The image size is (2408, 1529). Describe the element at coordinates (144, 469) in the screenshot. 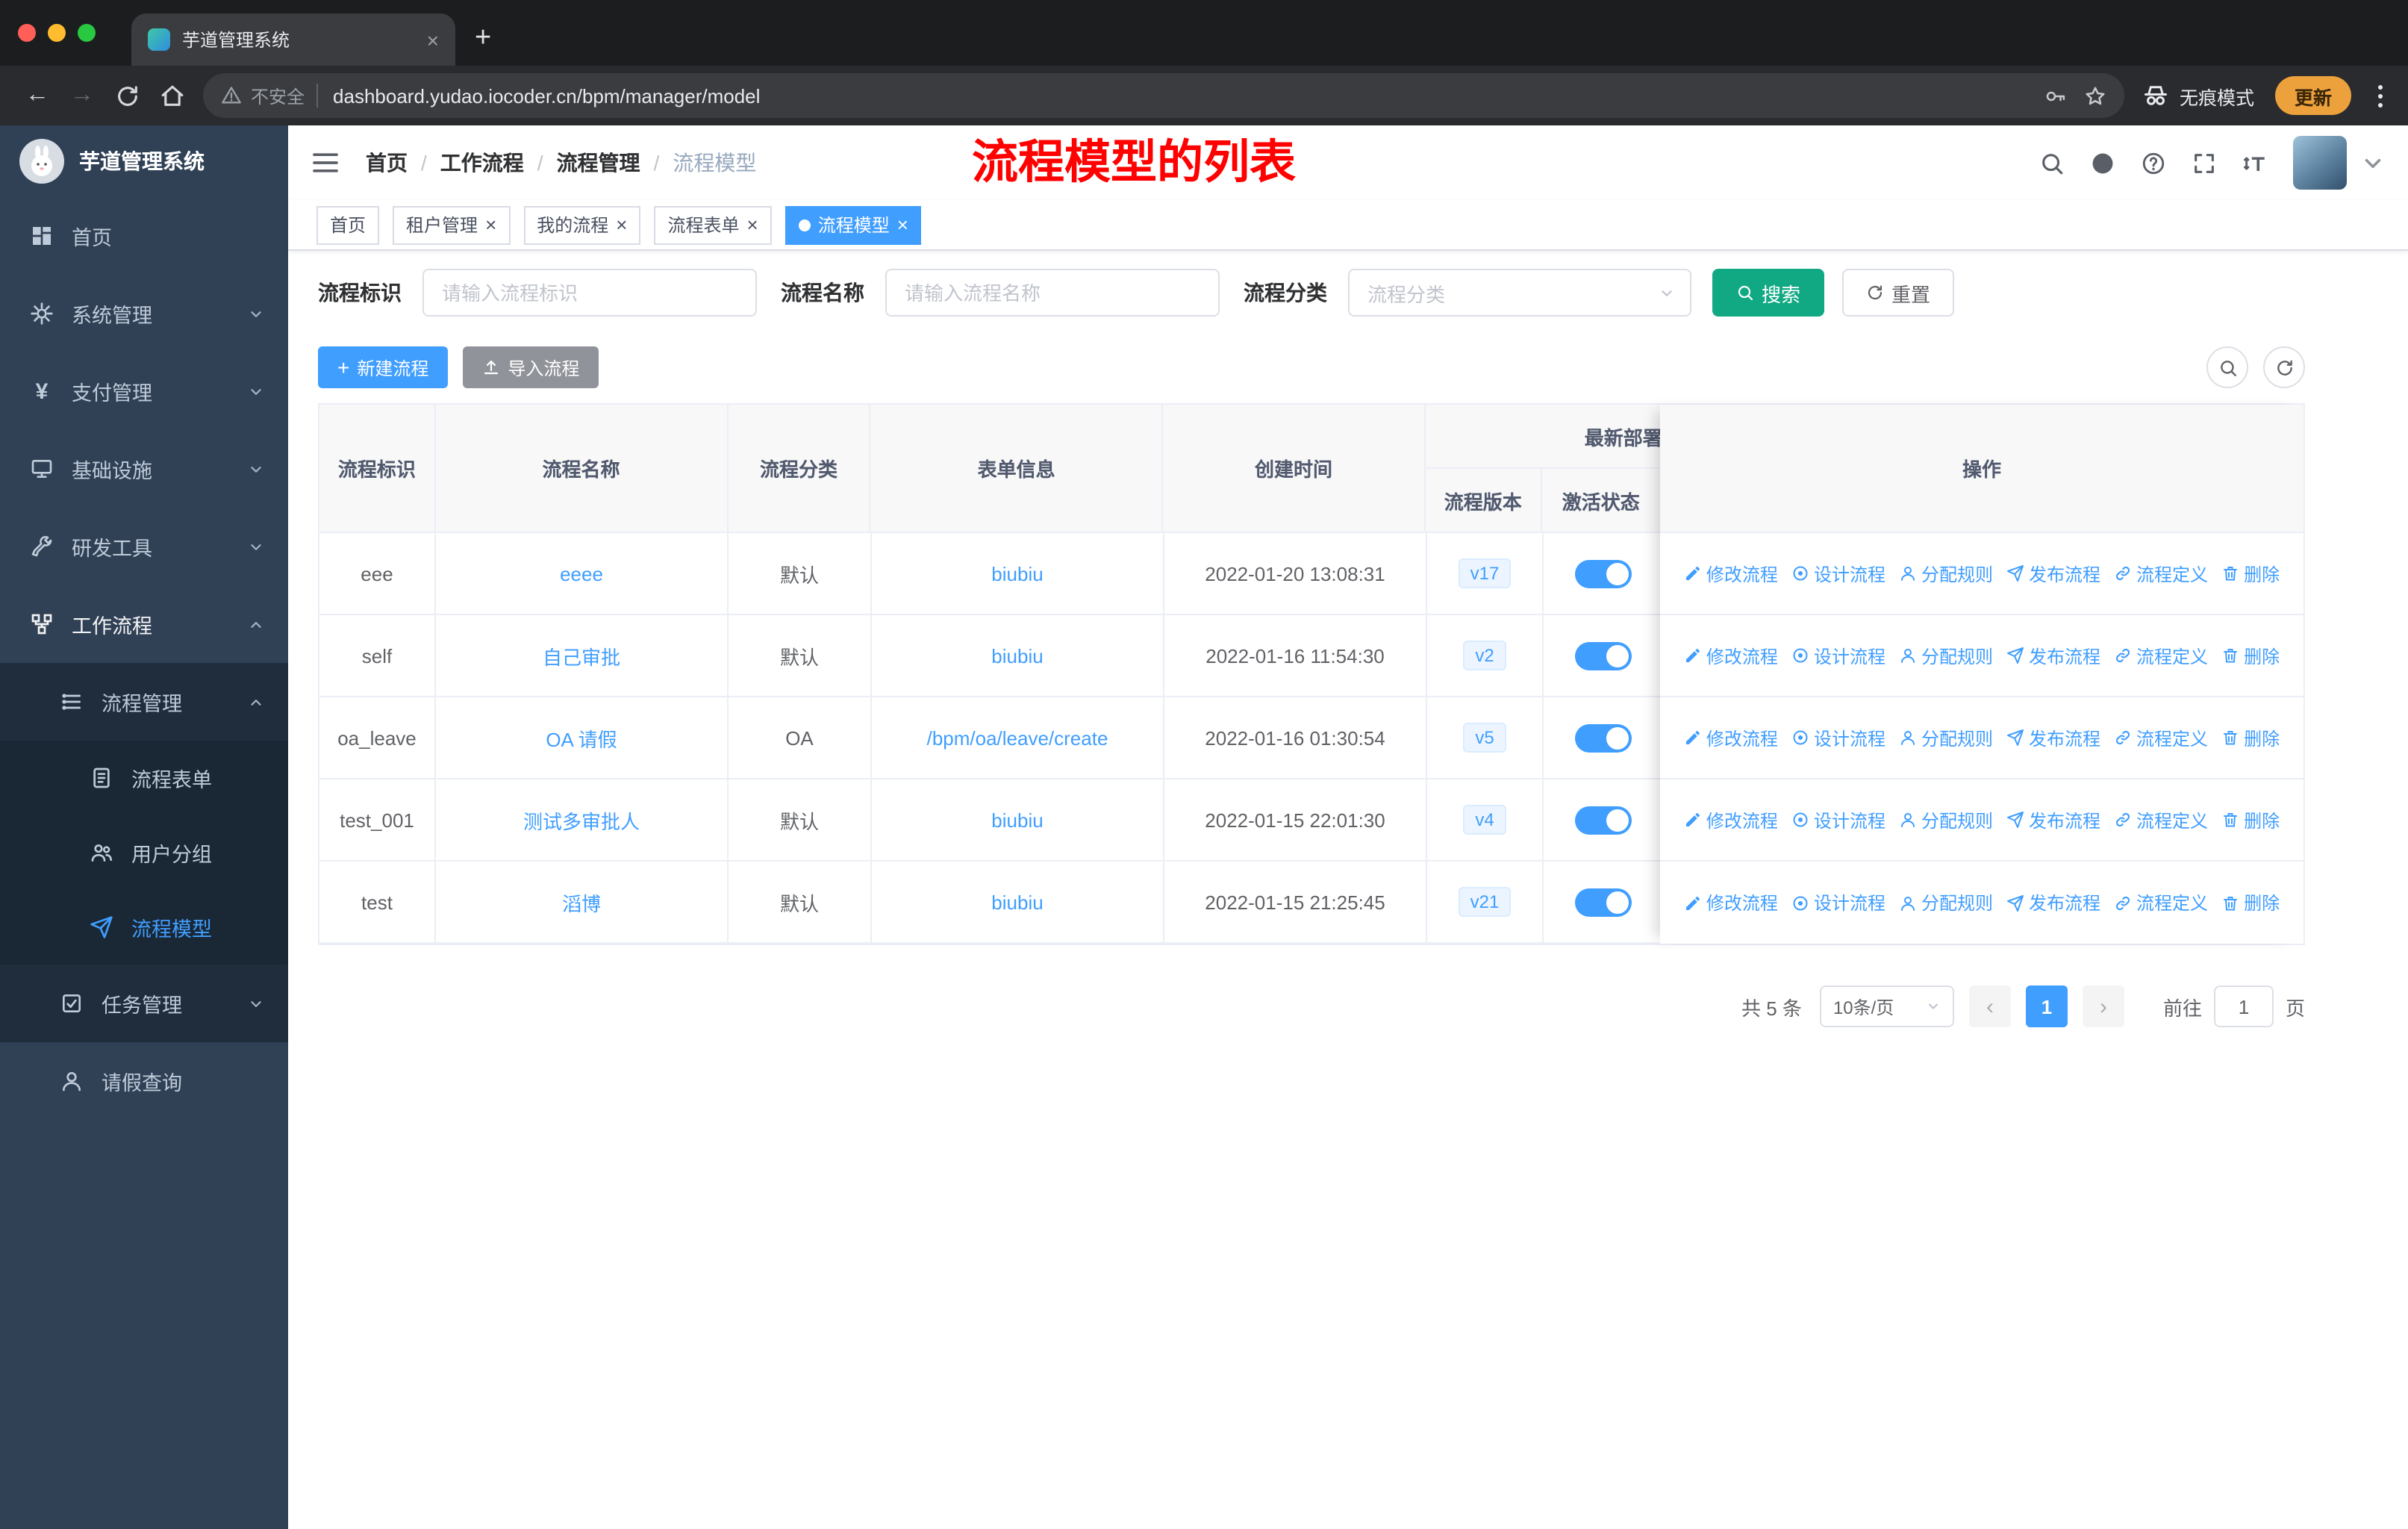

I see `sidebar-item-infra: 基础设施` at that location.